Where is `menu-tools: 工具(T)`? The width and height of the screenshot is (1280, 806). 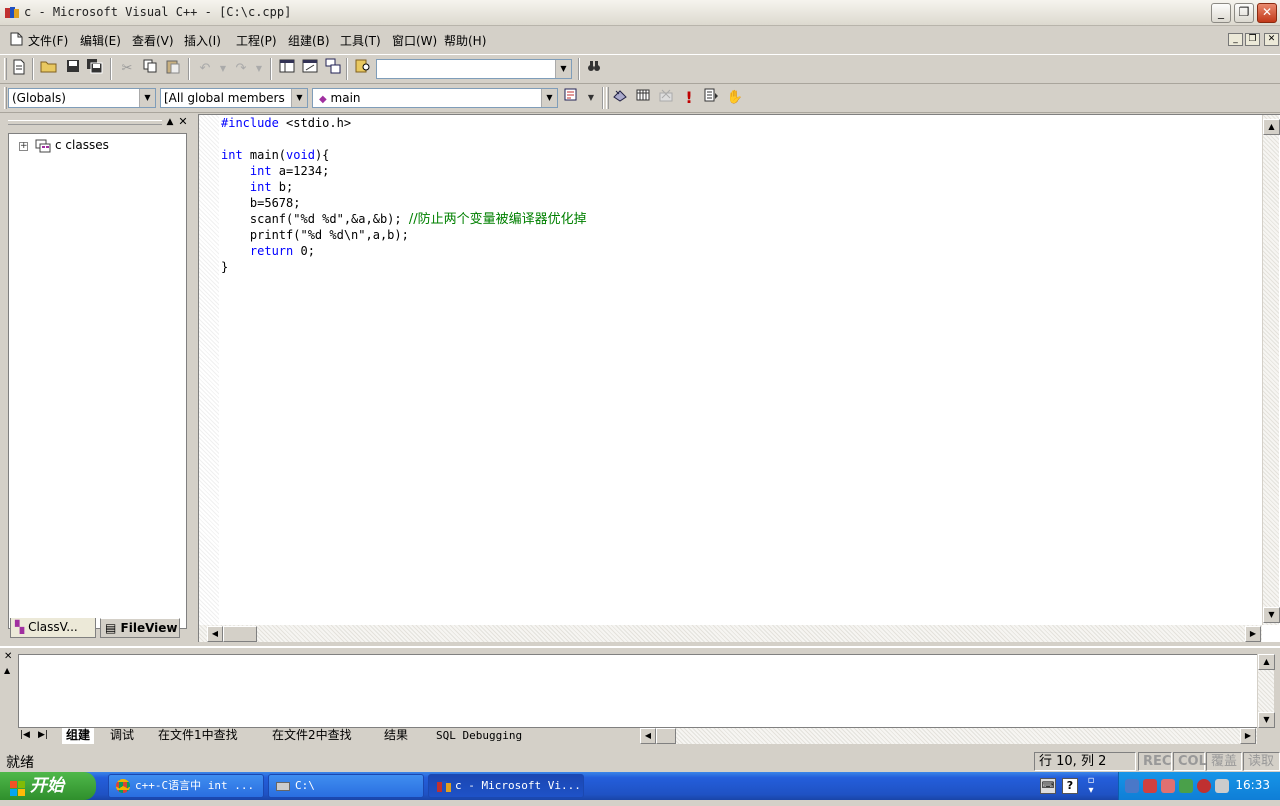
menu-tools: 工具(T) is located at coordinates (360, 40).